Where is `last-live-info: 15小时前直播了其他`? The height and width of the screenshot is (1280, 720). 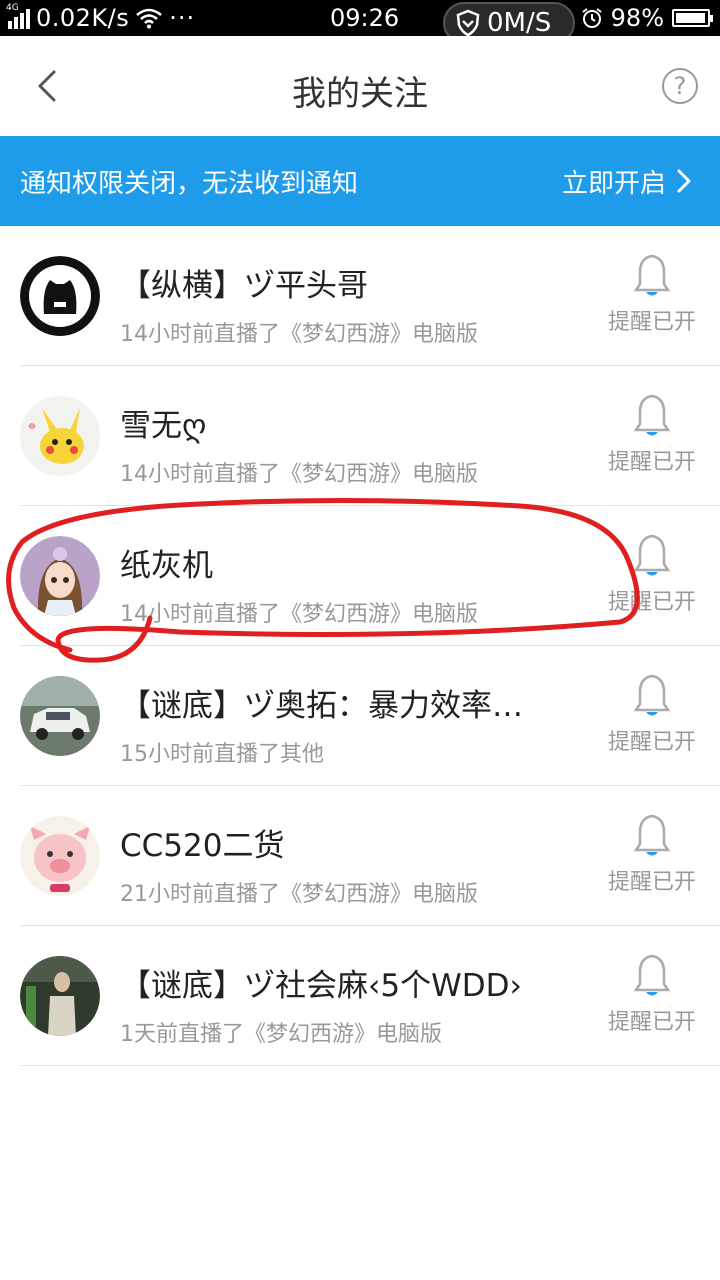
last-live-info: 15小时前直播了其他 is located at coordinates (222, 754).